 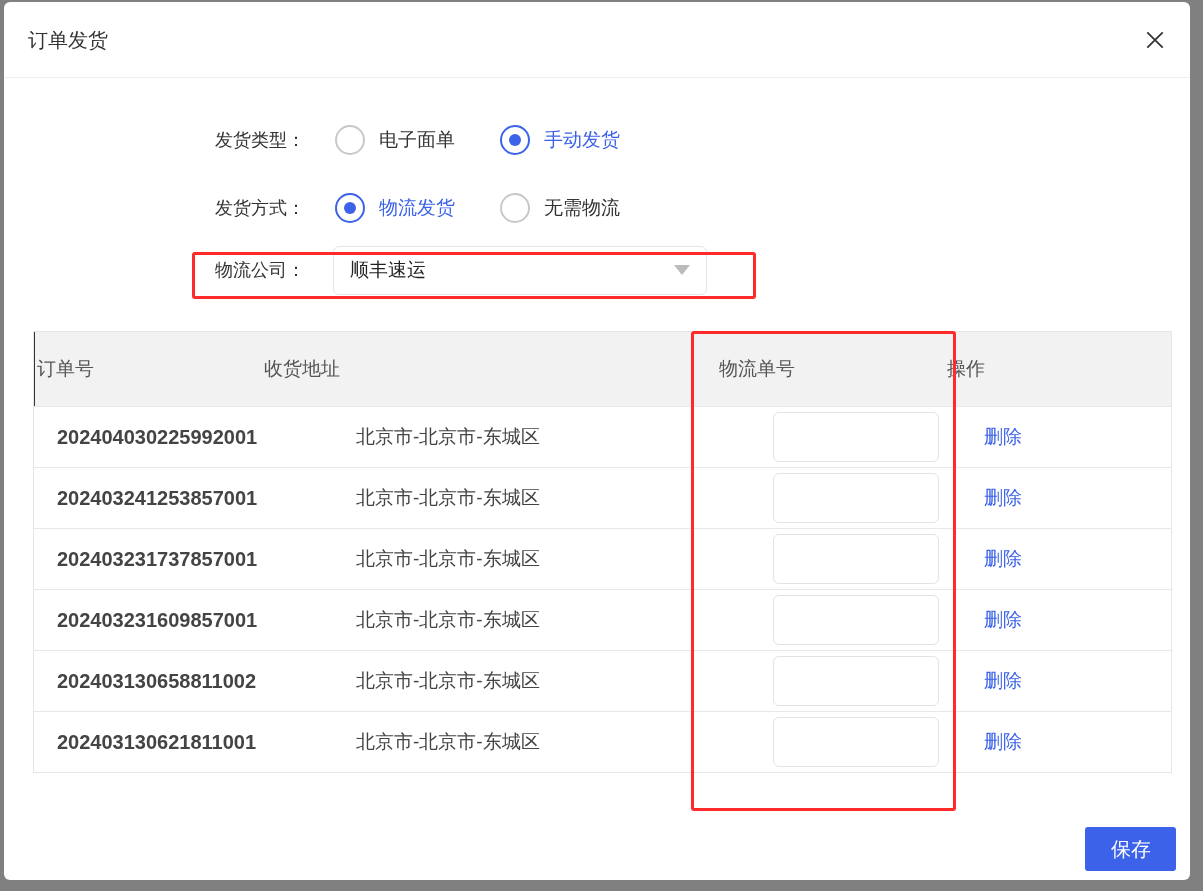 I want to click on field-label: 发货方式：, so click(x=259, y=208).